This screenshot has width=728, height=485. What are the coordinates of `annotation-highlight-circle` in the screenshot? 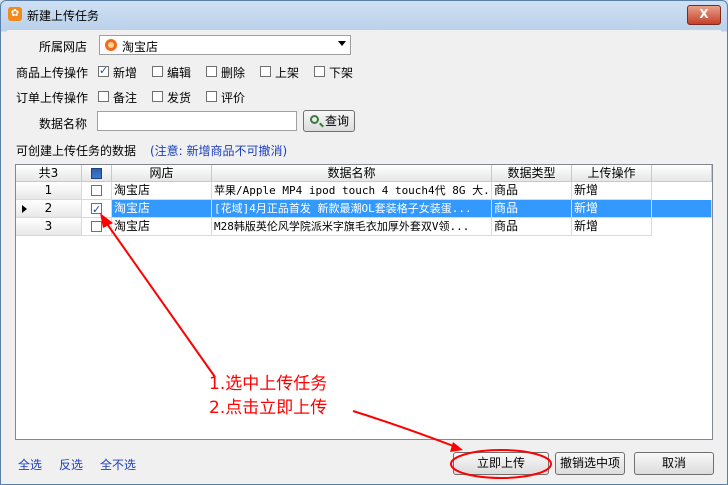 It's located at (501, 464).